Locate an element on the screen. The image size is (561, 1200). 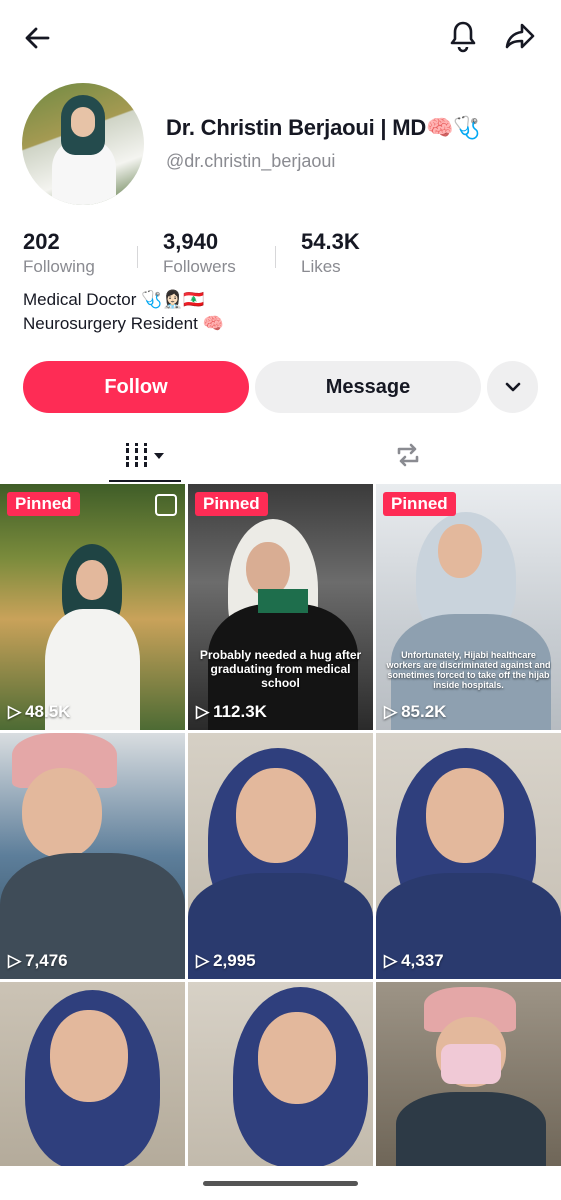
stat-likes: 54.3K Likes is located at coordinates (330, 253).